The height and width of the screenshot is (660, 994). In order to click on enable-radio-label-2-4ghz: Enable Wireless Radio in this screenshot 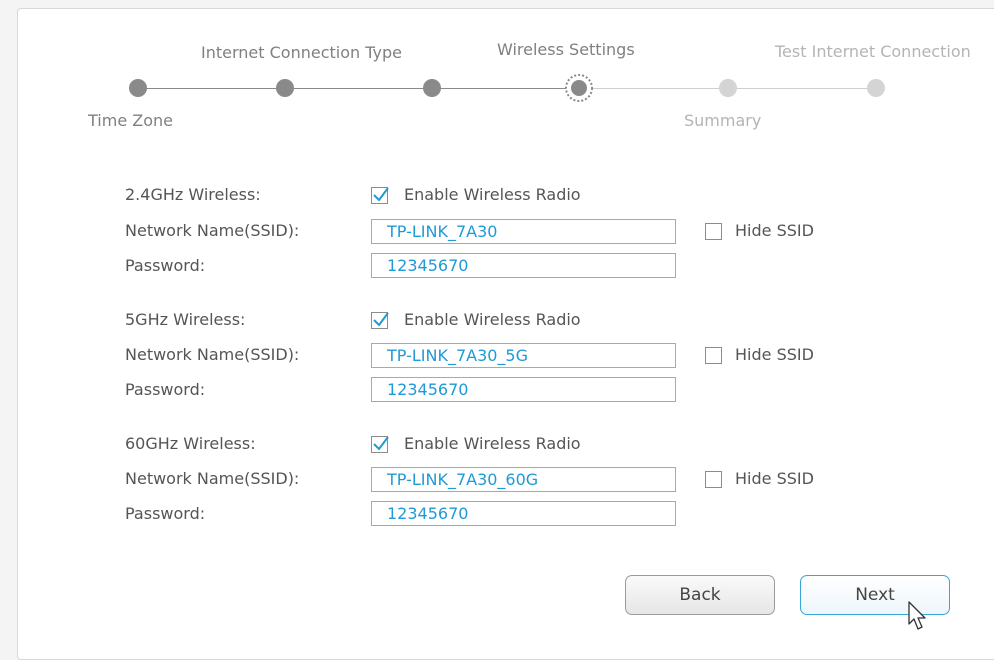, I will do `click(492, 194)`.